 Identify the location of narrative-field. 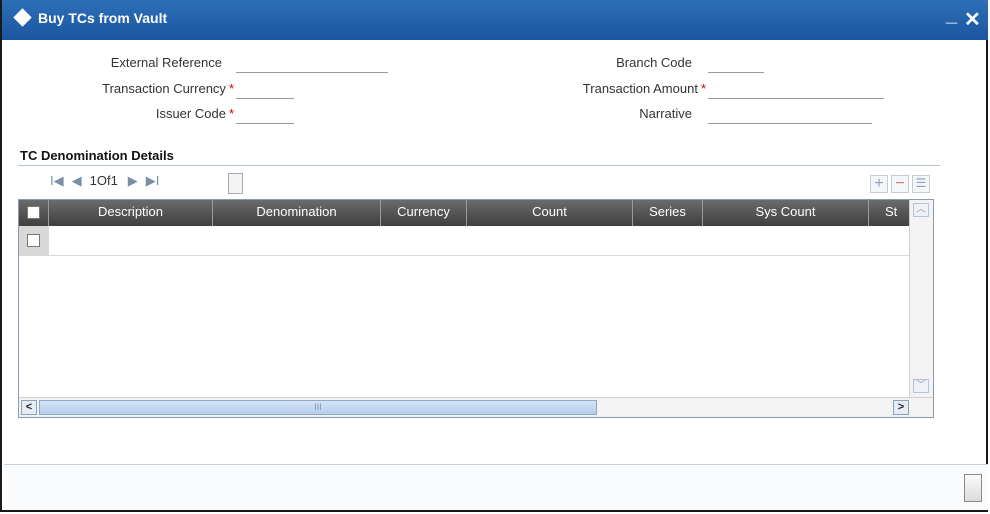
(790, 123).